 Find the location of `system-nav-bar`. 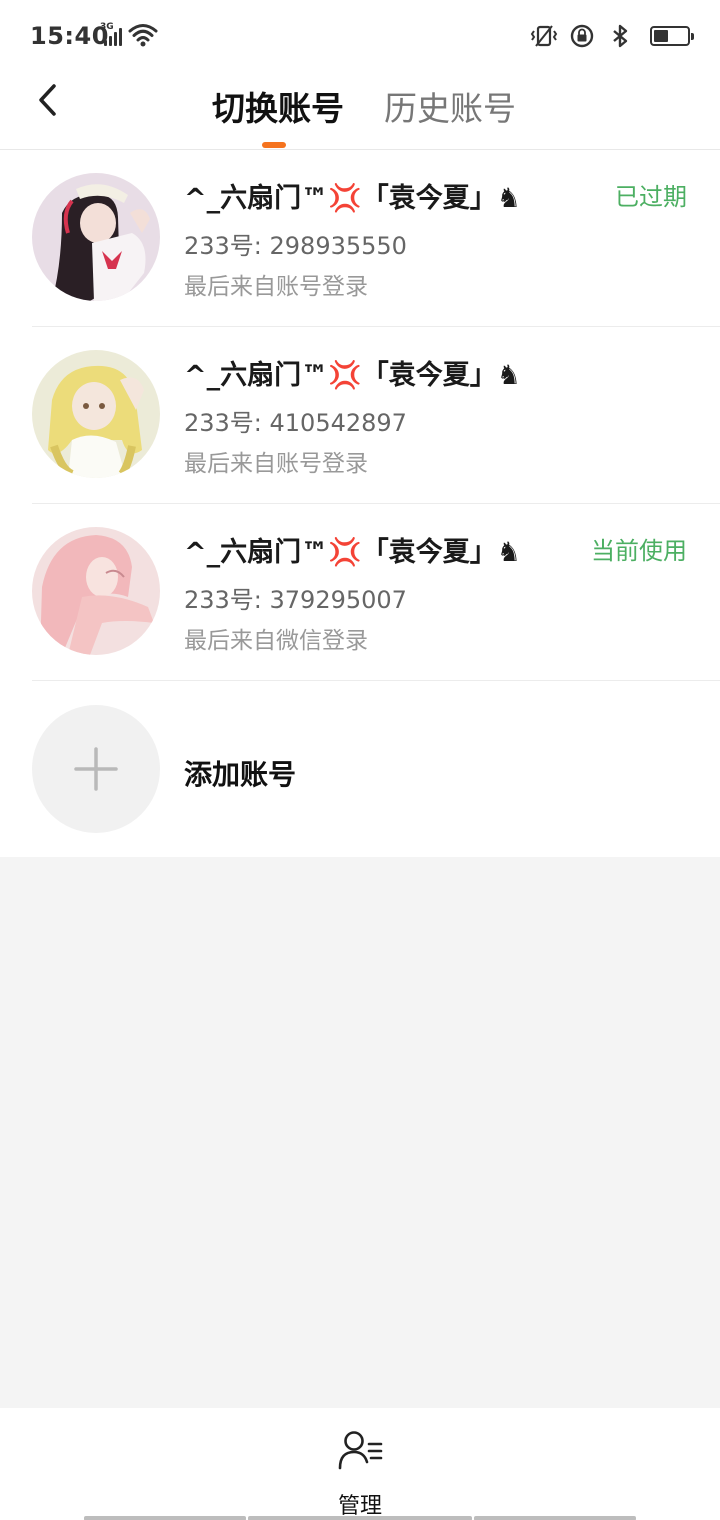

system-nav-bar is located at coordinates (360, 1518).